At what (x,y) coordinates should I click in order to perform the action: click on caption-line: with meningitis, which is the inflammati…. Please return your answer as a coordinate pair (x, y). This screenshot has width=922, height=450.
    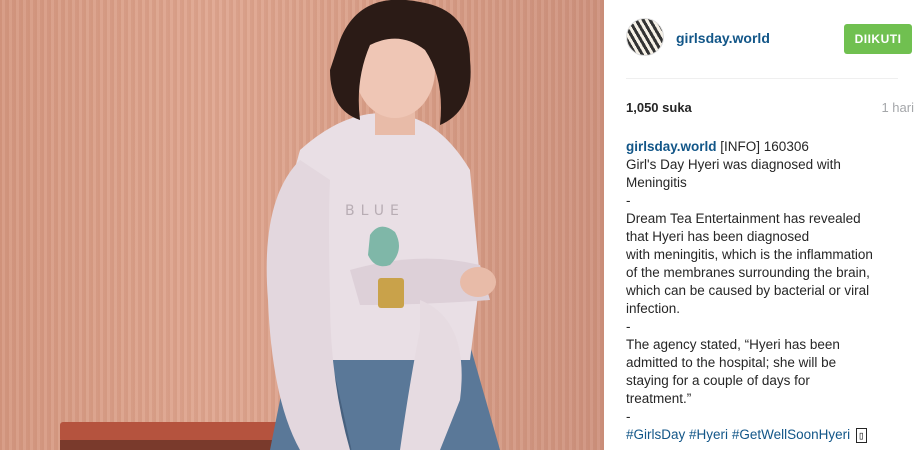
    Looking at the image, I should click on (749, 254).